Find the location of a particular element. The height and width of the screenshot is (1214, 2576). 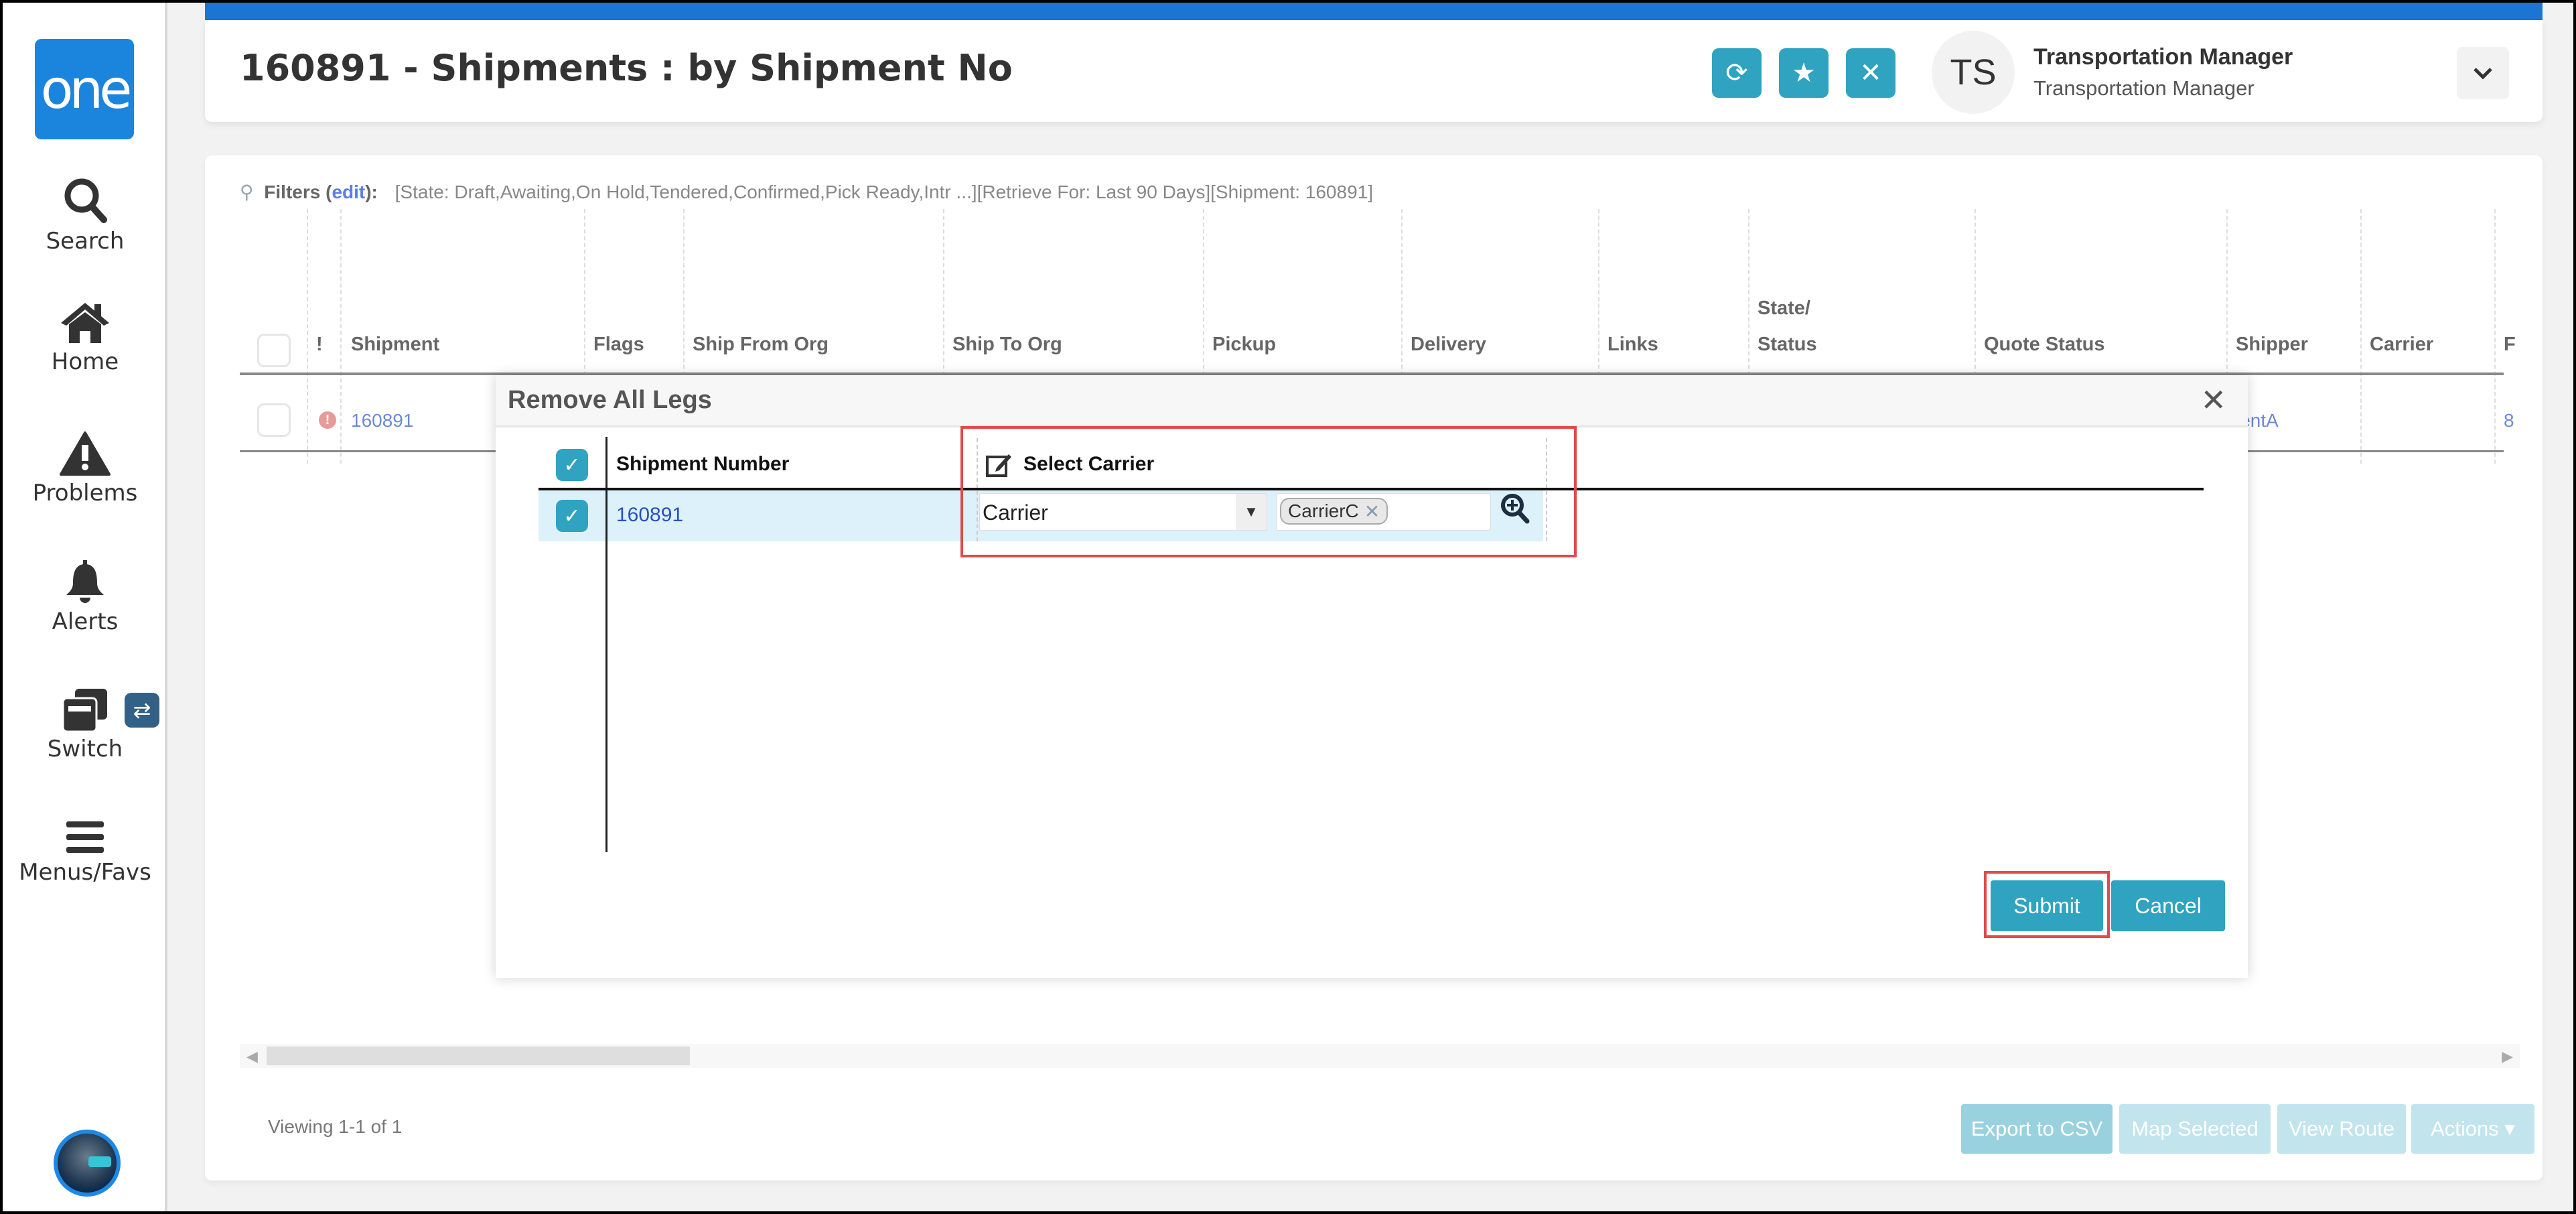

column-header-shipment: Shipment is located at coordinates (395, 345).